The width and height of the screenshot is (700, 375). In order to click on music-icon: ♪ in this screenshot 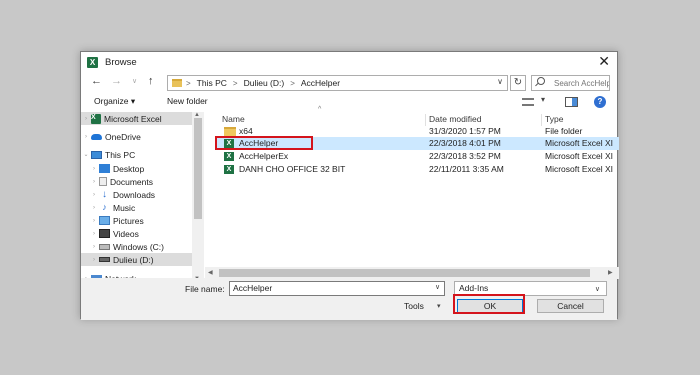, I will do `click(104, 207)`.